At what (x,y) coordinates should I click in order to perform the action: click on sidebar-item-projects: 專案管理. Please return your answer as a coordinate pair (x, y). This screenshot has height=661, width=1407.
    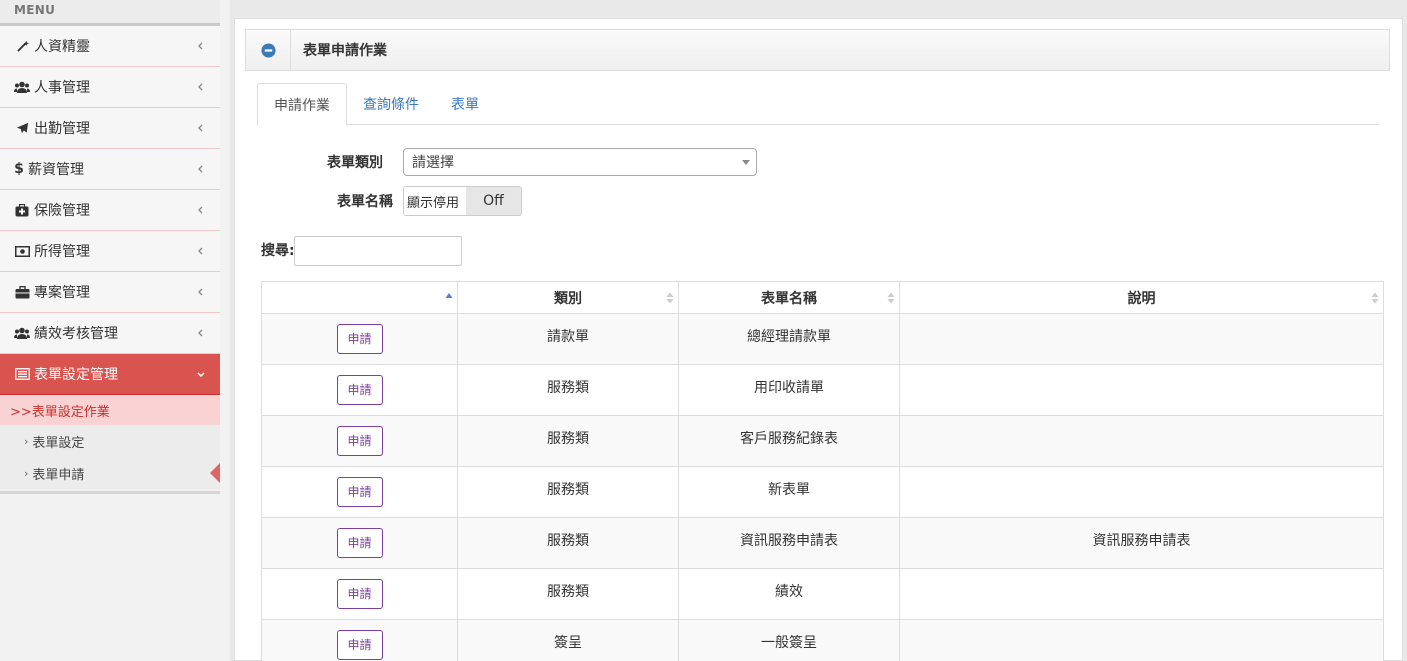
    Looking at the image, I should click on (110, 292).